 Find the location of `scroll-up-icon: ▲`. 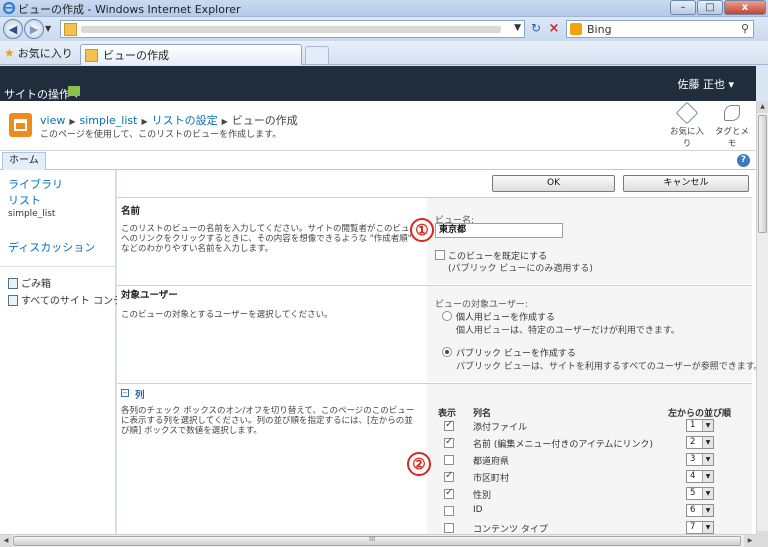

scroll-up-icon: ▲ is located at coordinates (762, 107).